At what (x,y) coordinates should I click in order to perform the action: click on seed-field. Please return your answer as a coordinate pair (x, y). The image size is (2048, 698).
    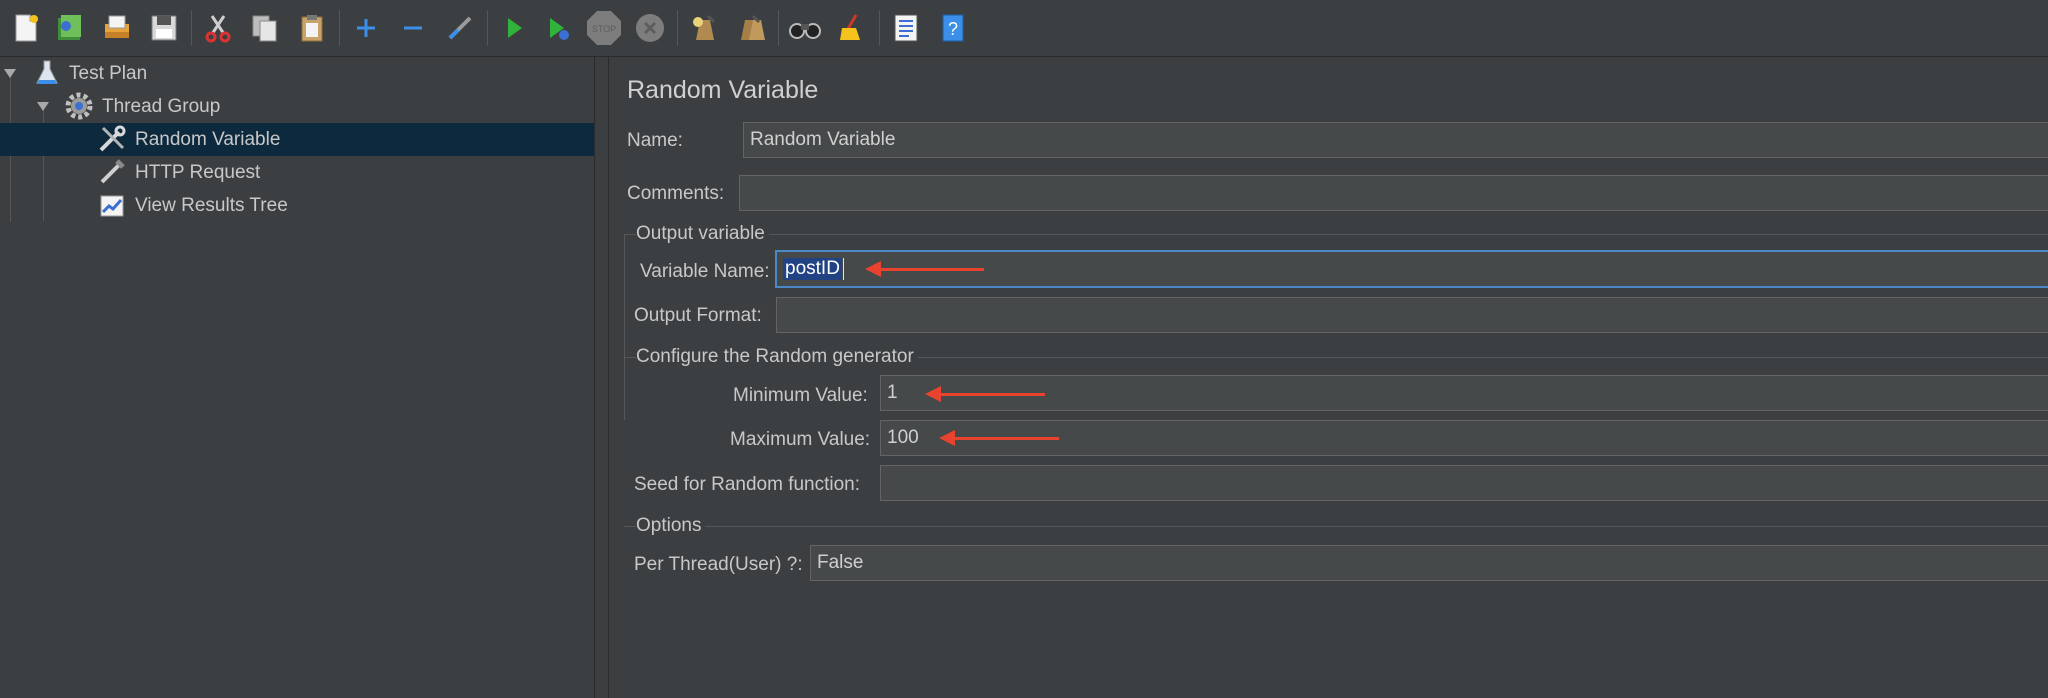
    Looking at the image, I should click on (1464, 483).